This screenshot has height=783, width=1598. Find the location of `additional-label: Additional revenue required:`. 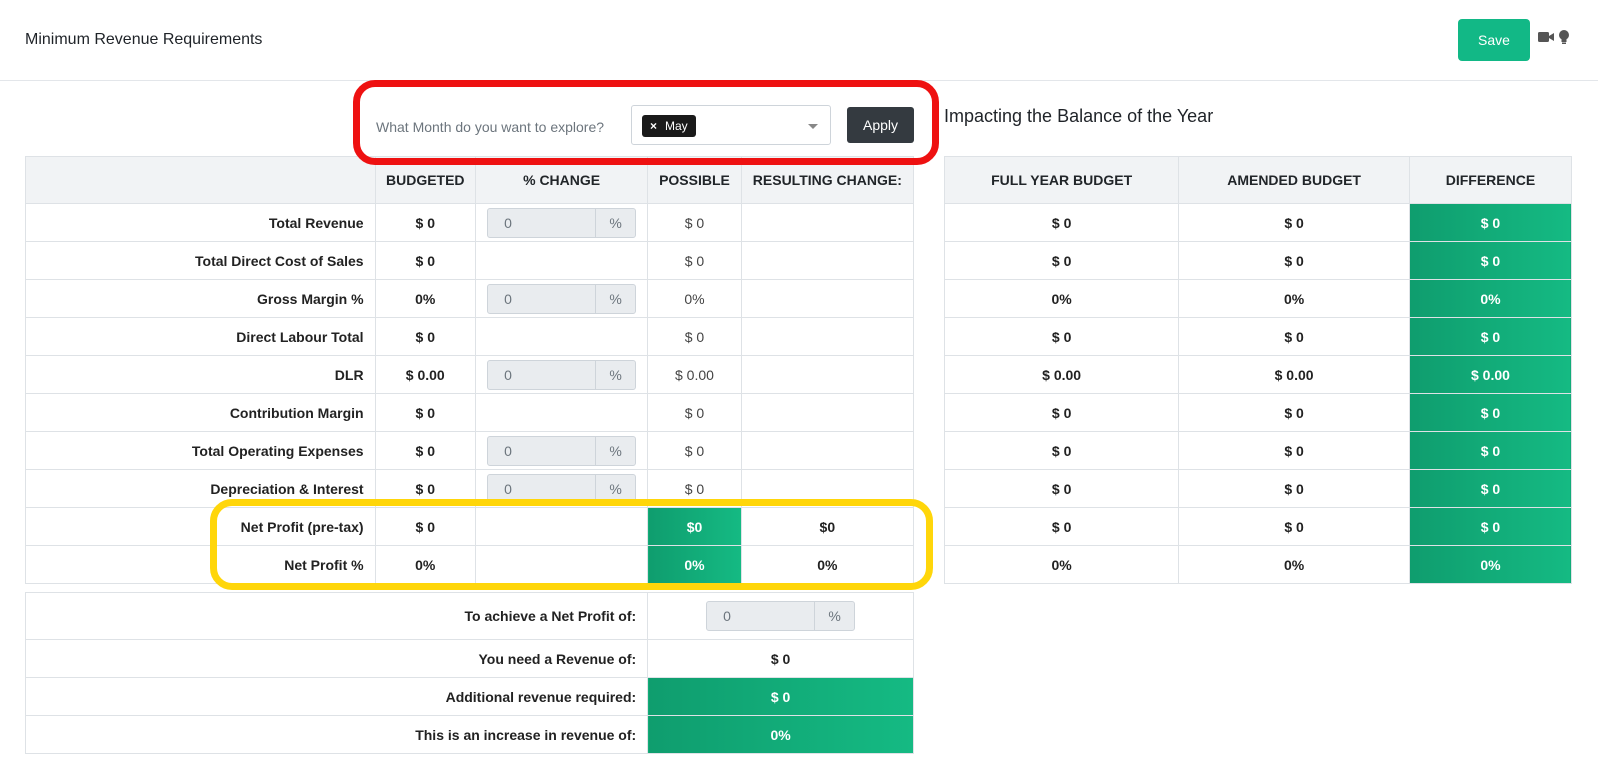

additional-label: Additional revenue required: is located at coordinates (336, 696).